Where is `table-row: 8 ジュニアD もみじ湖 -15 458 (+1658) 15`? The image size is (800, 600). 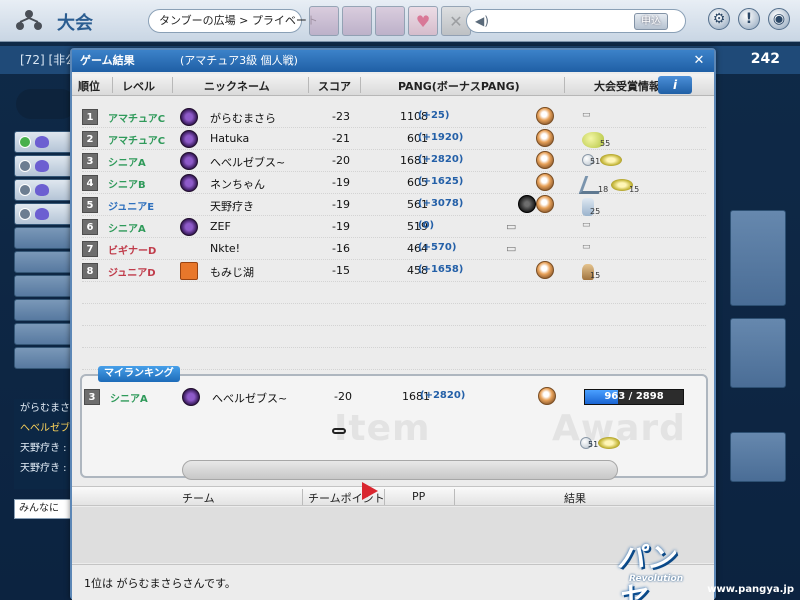 table-row: 8 ジュニアD もみじ湖 -15 458 (+1658) 15 is located at coordinates (394, 271).